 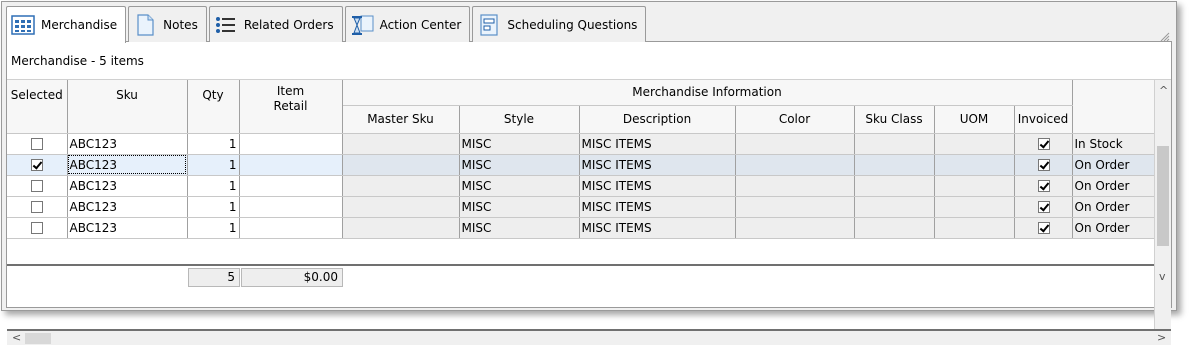 What do you see at coordinates (657, 119) in the screenshot?
I see `col-header-description: Description` at bounding box center [657, 119].